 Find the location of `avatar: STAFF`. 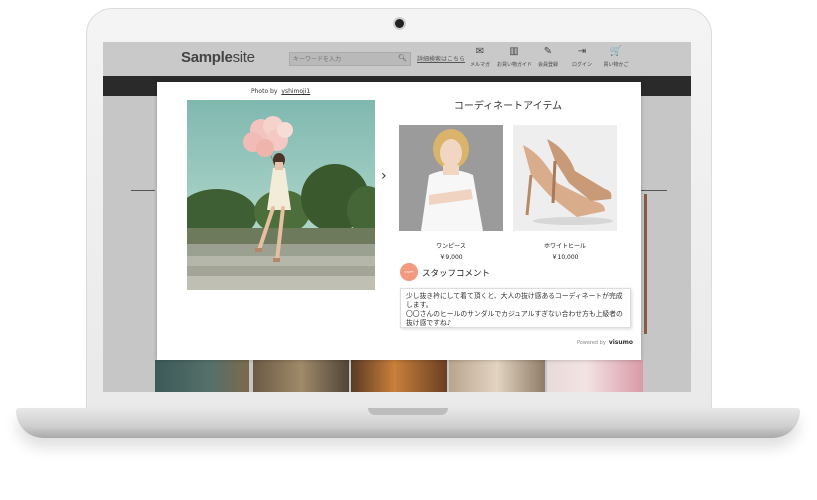

avatar: STAFF is located at coordinates (409, 272).